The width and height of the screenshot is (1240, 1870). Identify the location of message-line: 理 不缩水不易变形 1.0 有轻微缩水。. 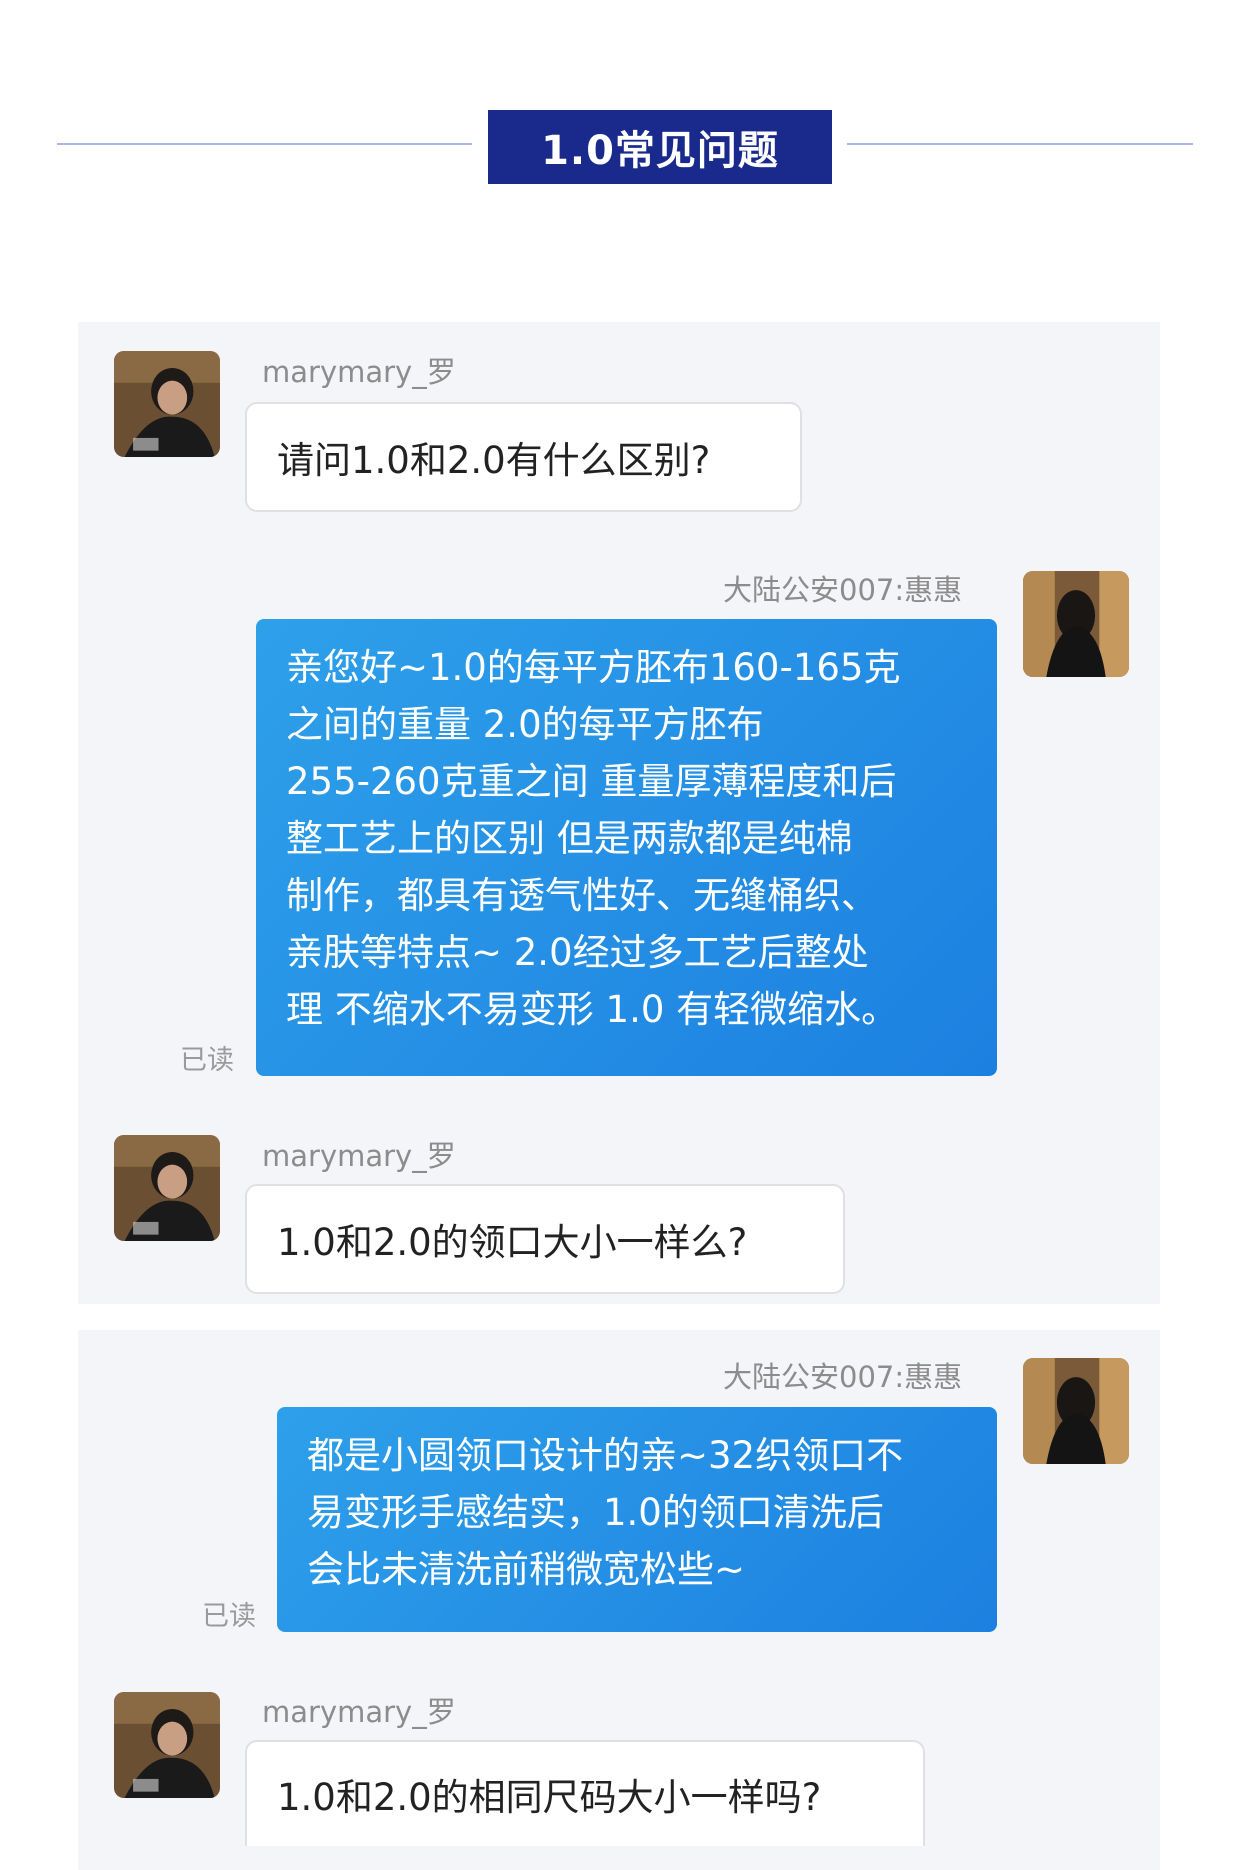
(592, 1009).